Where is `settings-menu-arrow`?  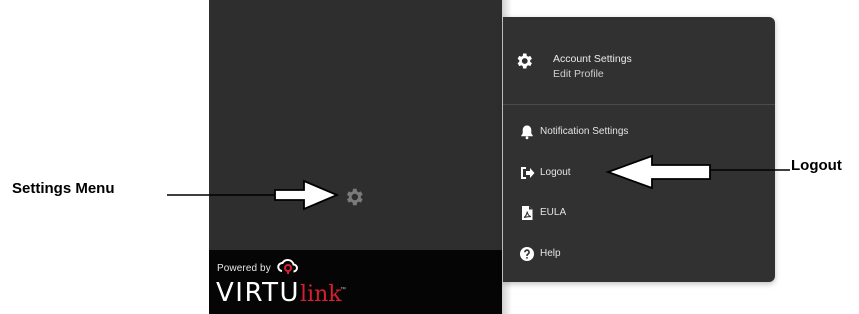
settings-menu-arrow is located at coordinates (253, 195).